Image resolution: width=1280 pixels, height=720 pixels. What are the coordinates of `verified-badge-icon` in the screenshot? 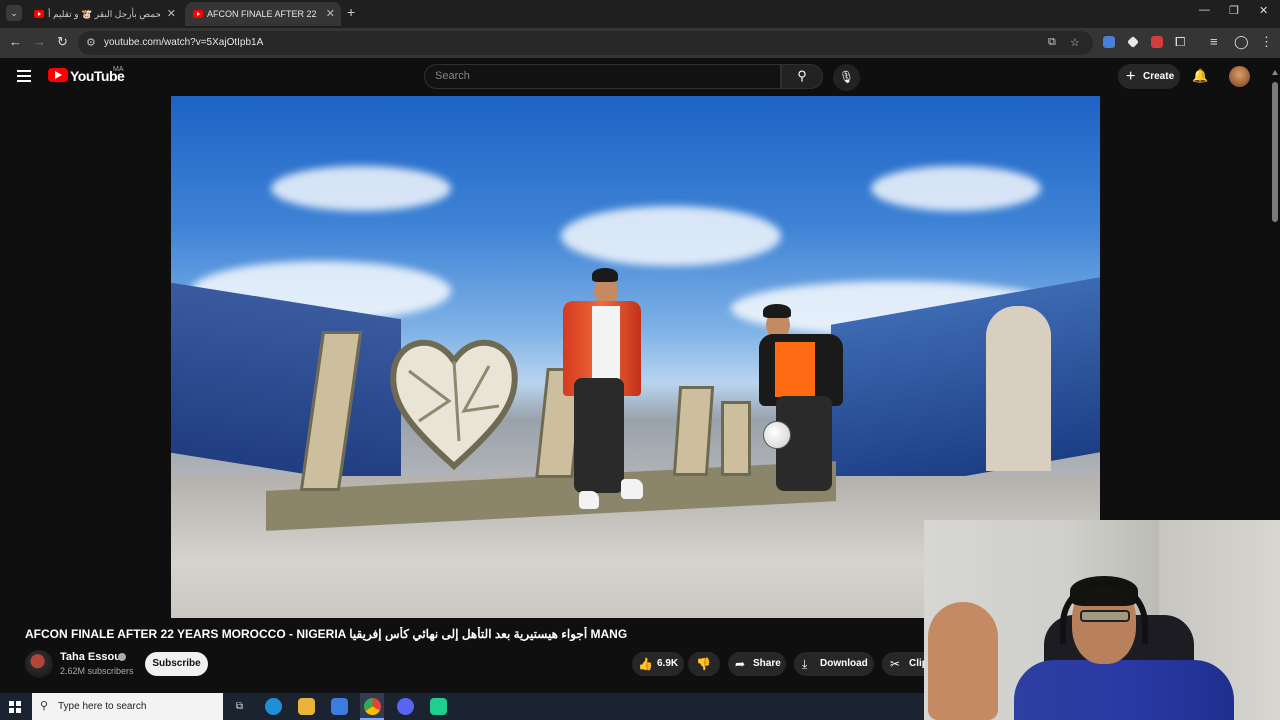 It's located at (122, 657).